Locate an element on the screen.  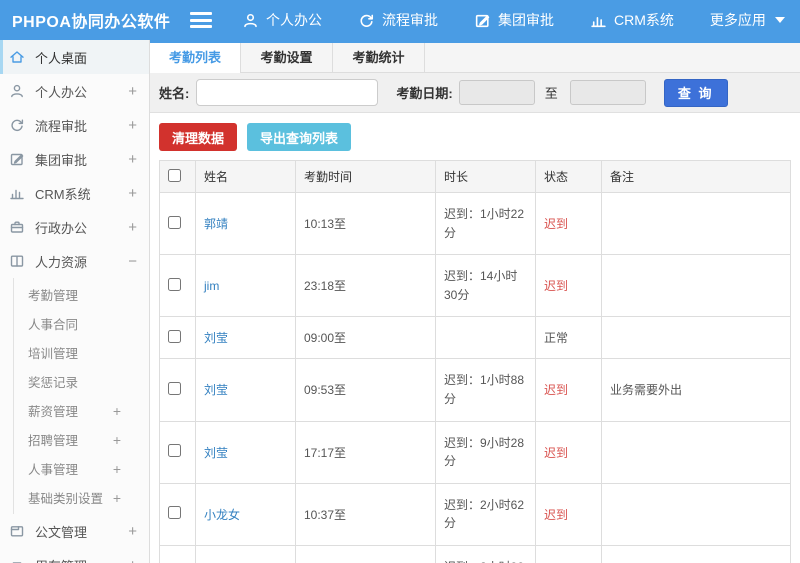
car-icon is located at coordinates (17, 560).